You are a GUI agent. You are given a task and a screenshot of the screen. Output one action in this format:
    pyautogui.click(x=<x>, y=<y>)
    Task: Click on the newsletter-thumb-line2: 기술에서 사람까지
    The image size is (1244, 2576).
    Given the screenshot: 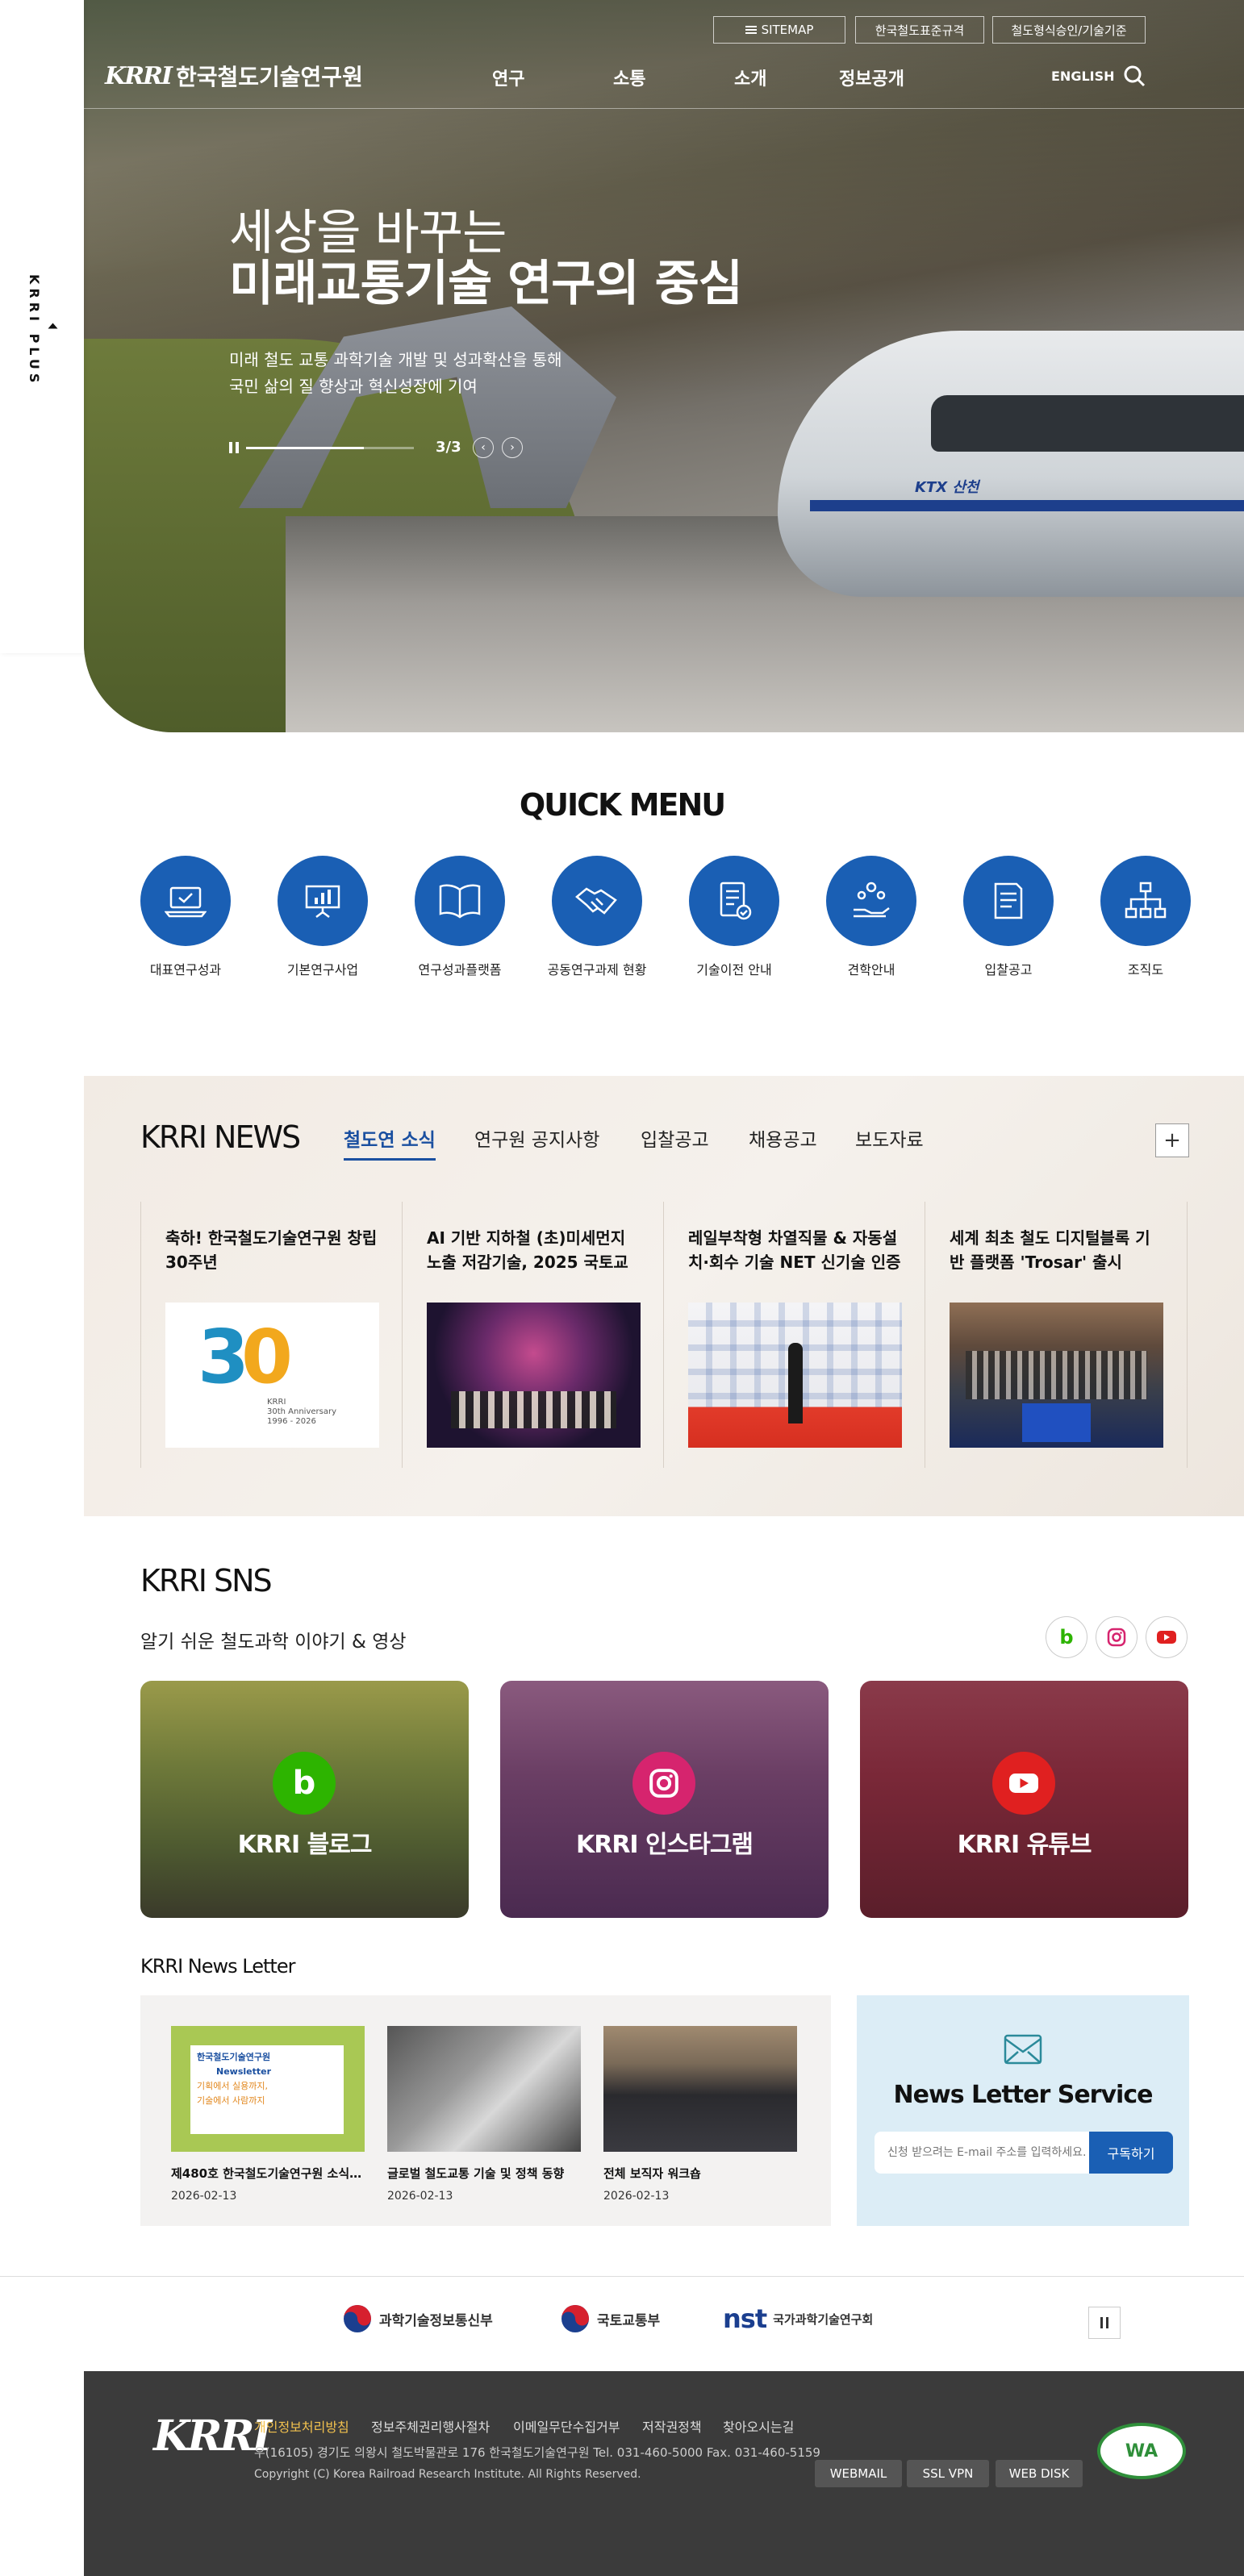 What is the action you would take?
    pyautogui.click(x=231, y=2100)
    